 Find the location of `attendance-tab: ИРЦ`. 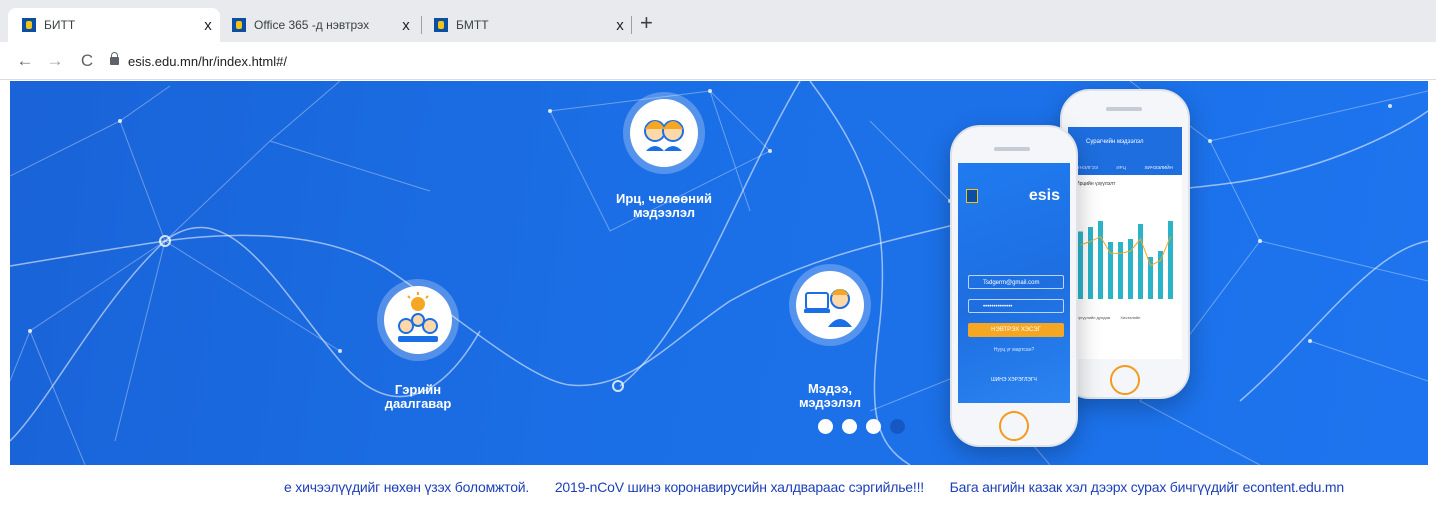

attendance-tab: ИРЦ is located at coordinates (1121, 167).